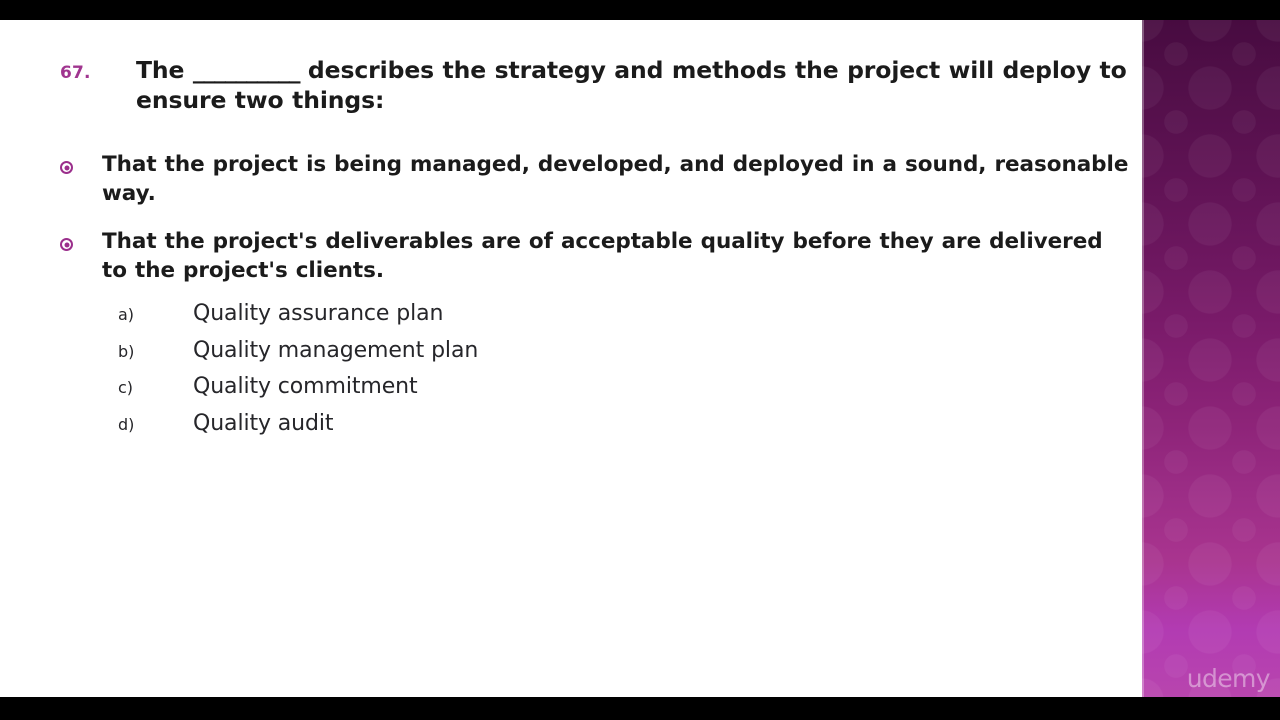 This screenshot has height=720, width=1280. I want to click on letterbox-bar-bottom, so click(640, 708).